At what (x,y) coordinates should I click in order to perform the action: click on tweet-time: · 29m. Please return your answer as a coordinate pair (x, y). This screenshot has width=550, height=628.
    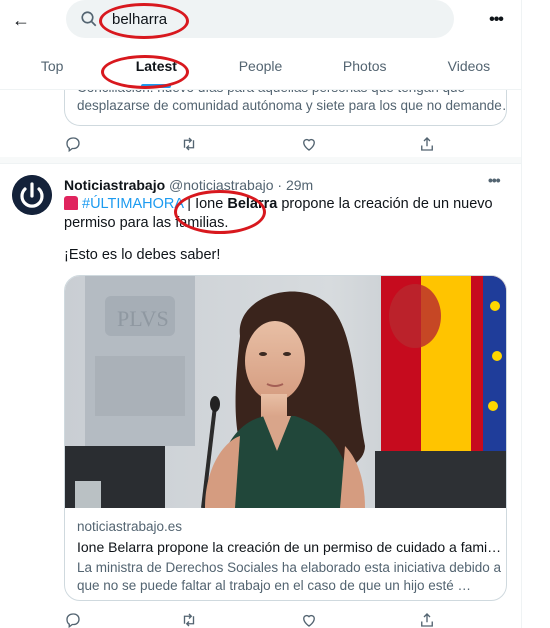
    Looking at the image, I should click on (295, 185).